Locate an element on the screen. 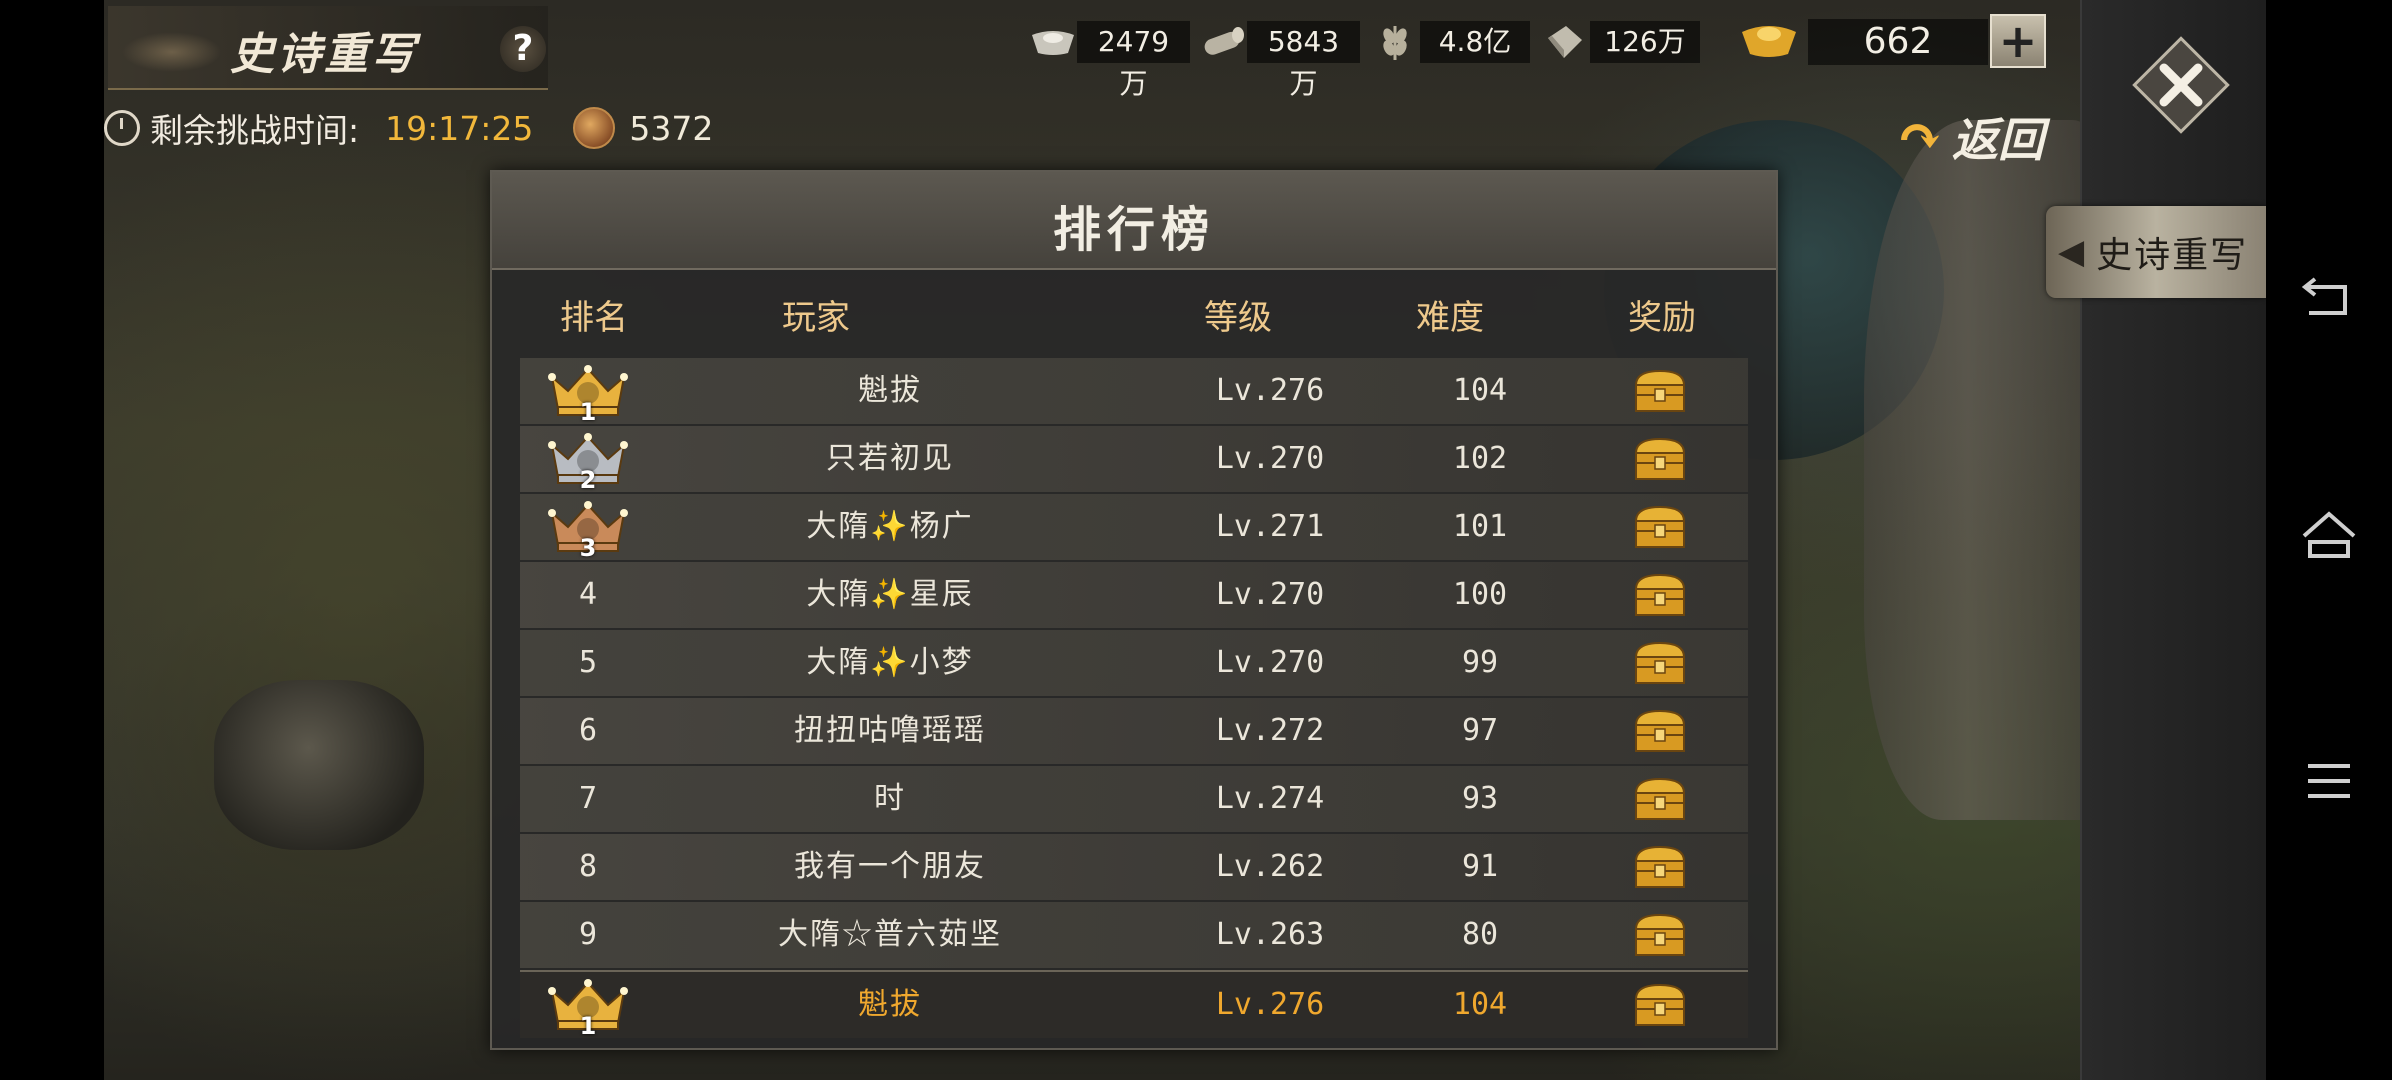  return-label: 返回 is located at coordinates (1998, 140).